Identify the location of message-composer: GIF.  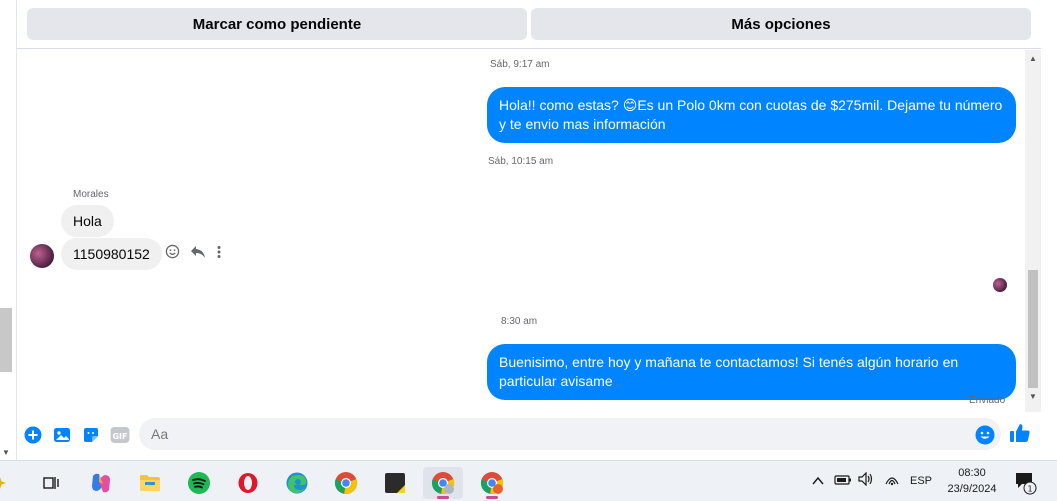
(529, 435).